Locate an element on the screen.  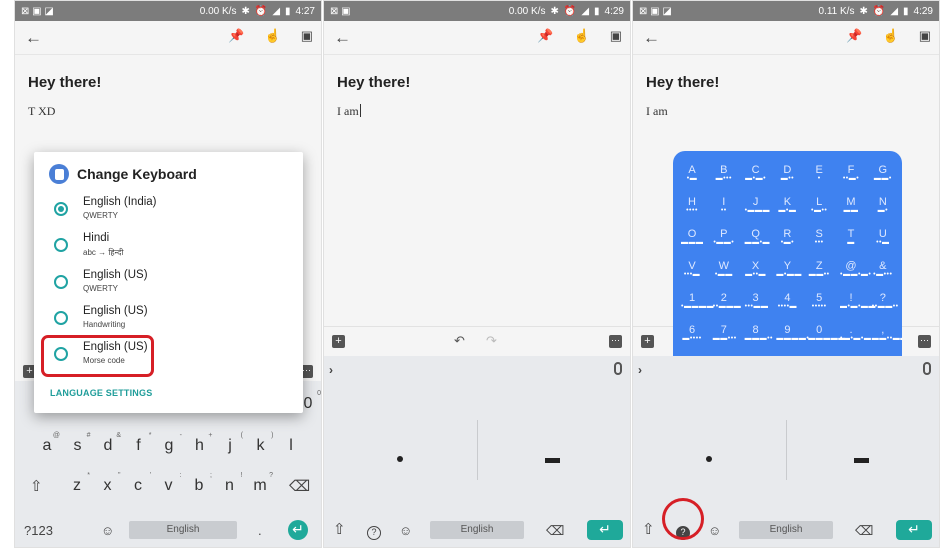
keyboard-option: English (US) QWERTY is located at coordinates (168, 283).